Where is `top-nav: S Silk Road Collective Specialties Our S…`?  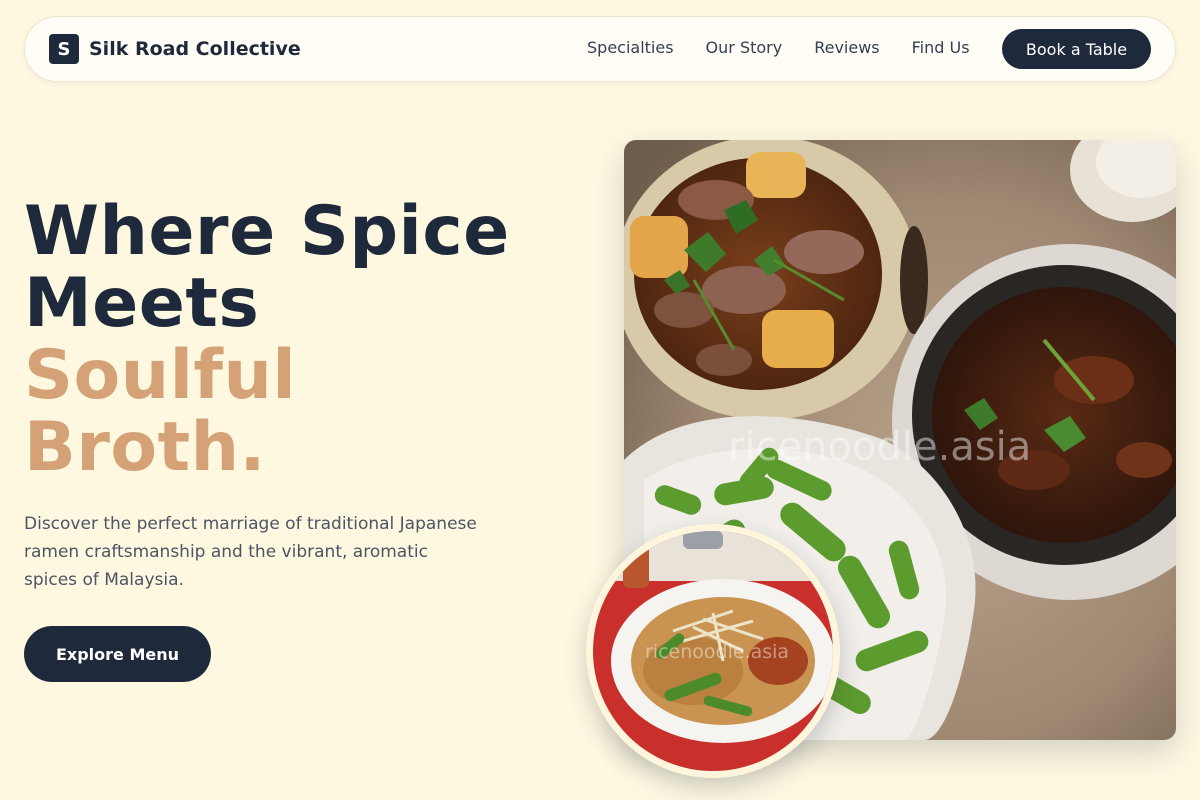
top-nav: S Silk Road Collective Specialties Our S… is located at coordinates (600, 49).